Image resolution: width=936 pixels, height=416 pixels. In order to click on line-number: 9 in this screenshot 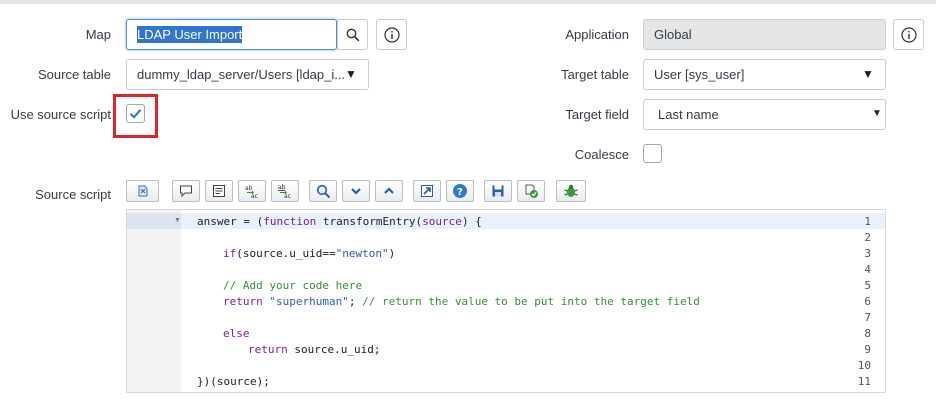, I will do `click(867, 349)`.